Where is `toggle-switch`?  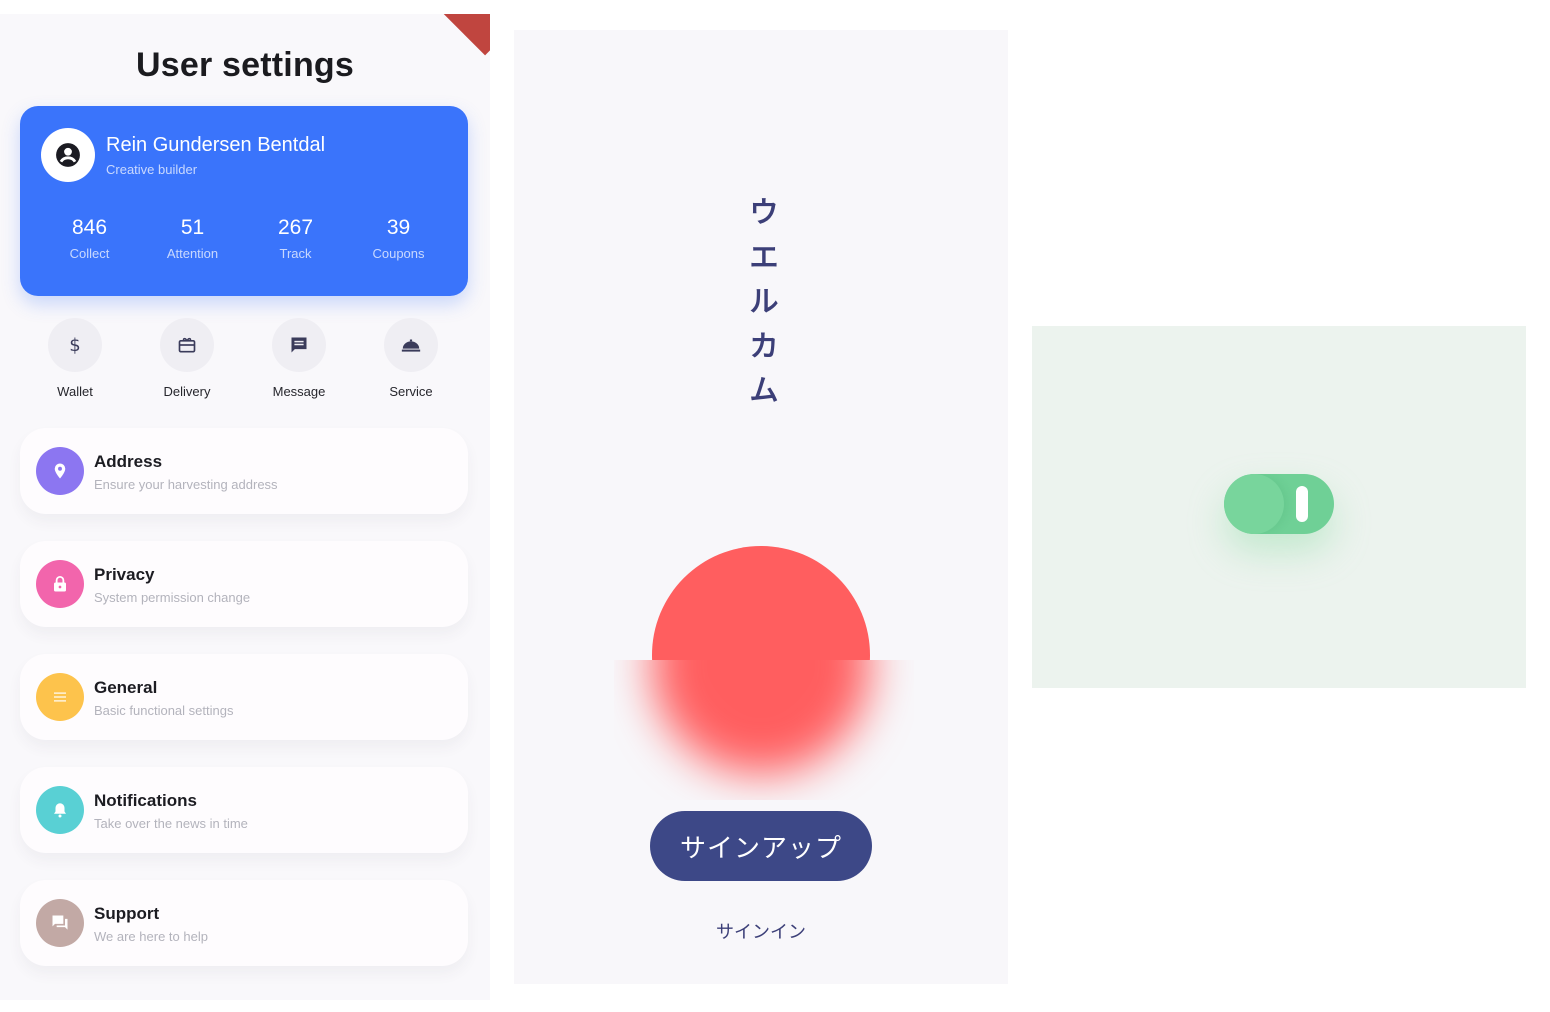 toggle-switch is located at coordinates (1279, 504).